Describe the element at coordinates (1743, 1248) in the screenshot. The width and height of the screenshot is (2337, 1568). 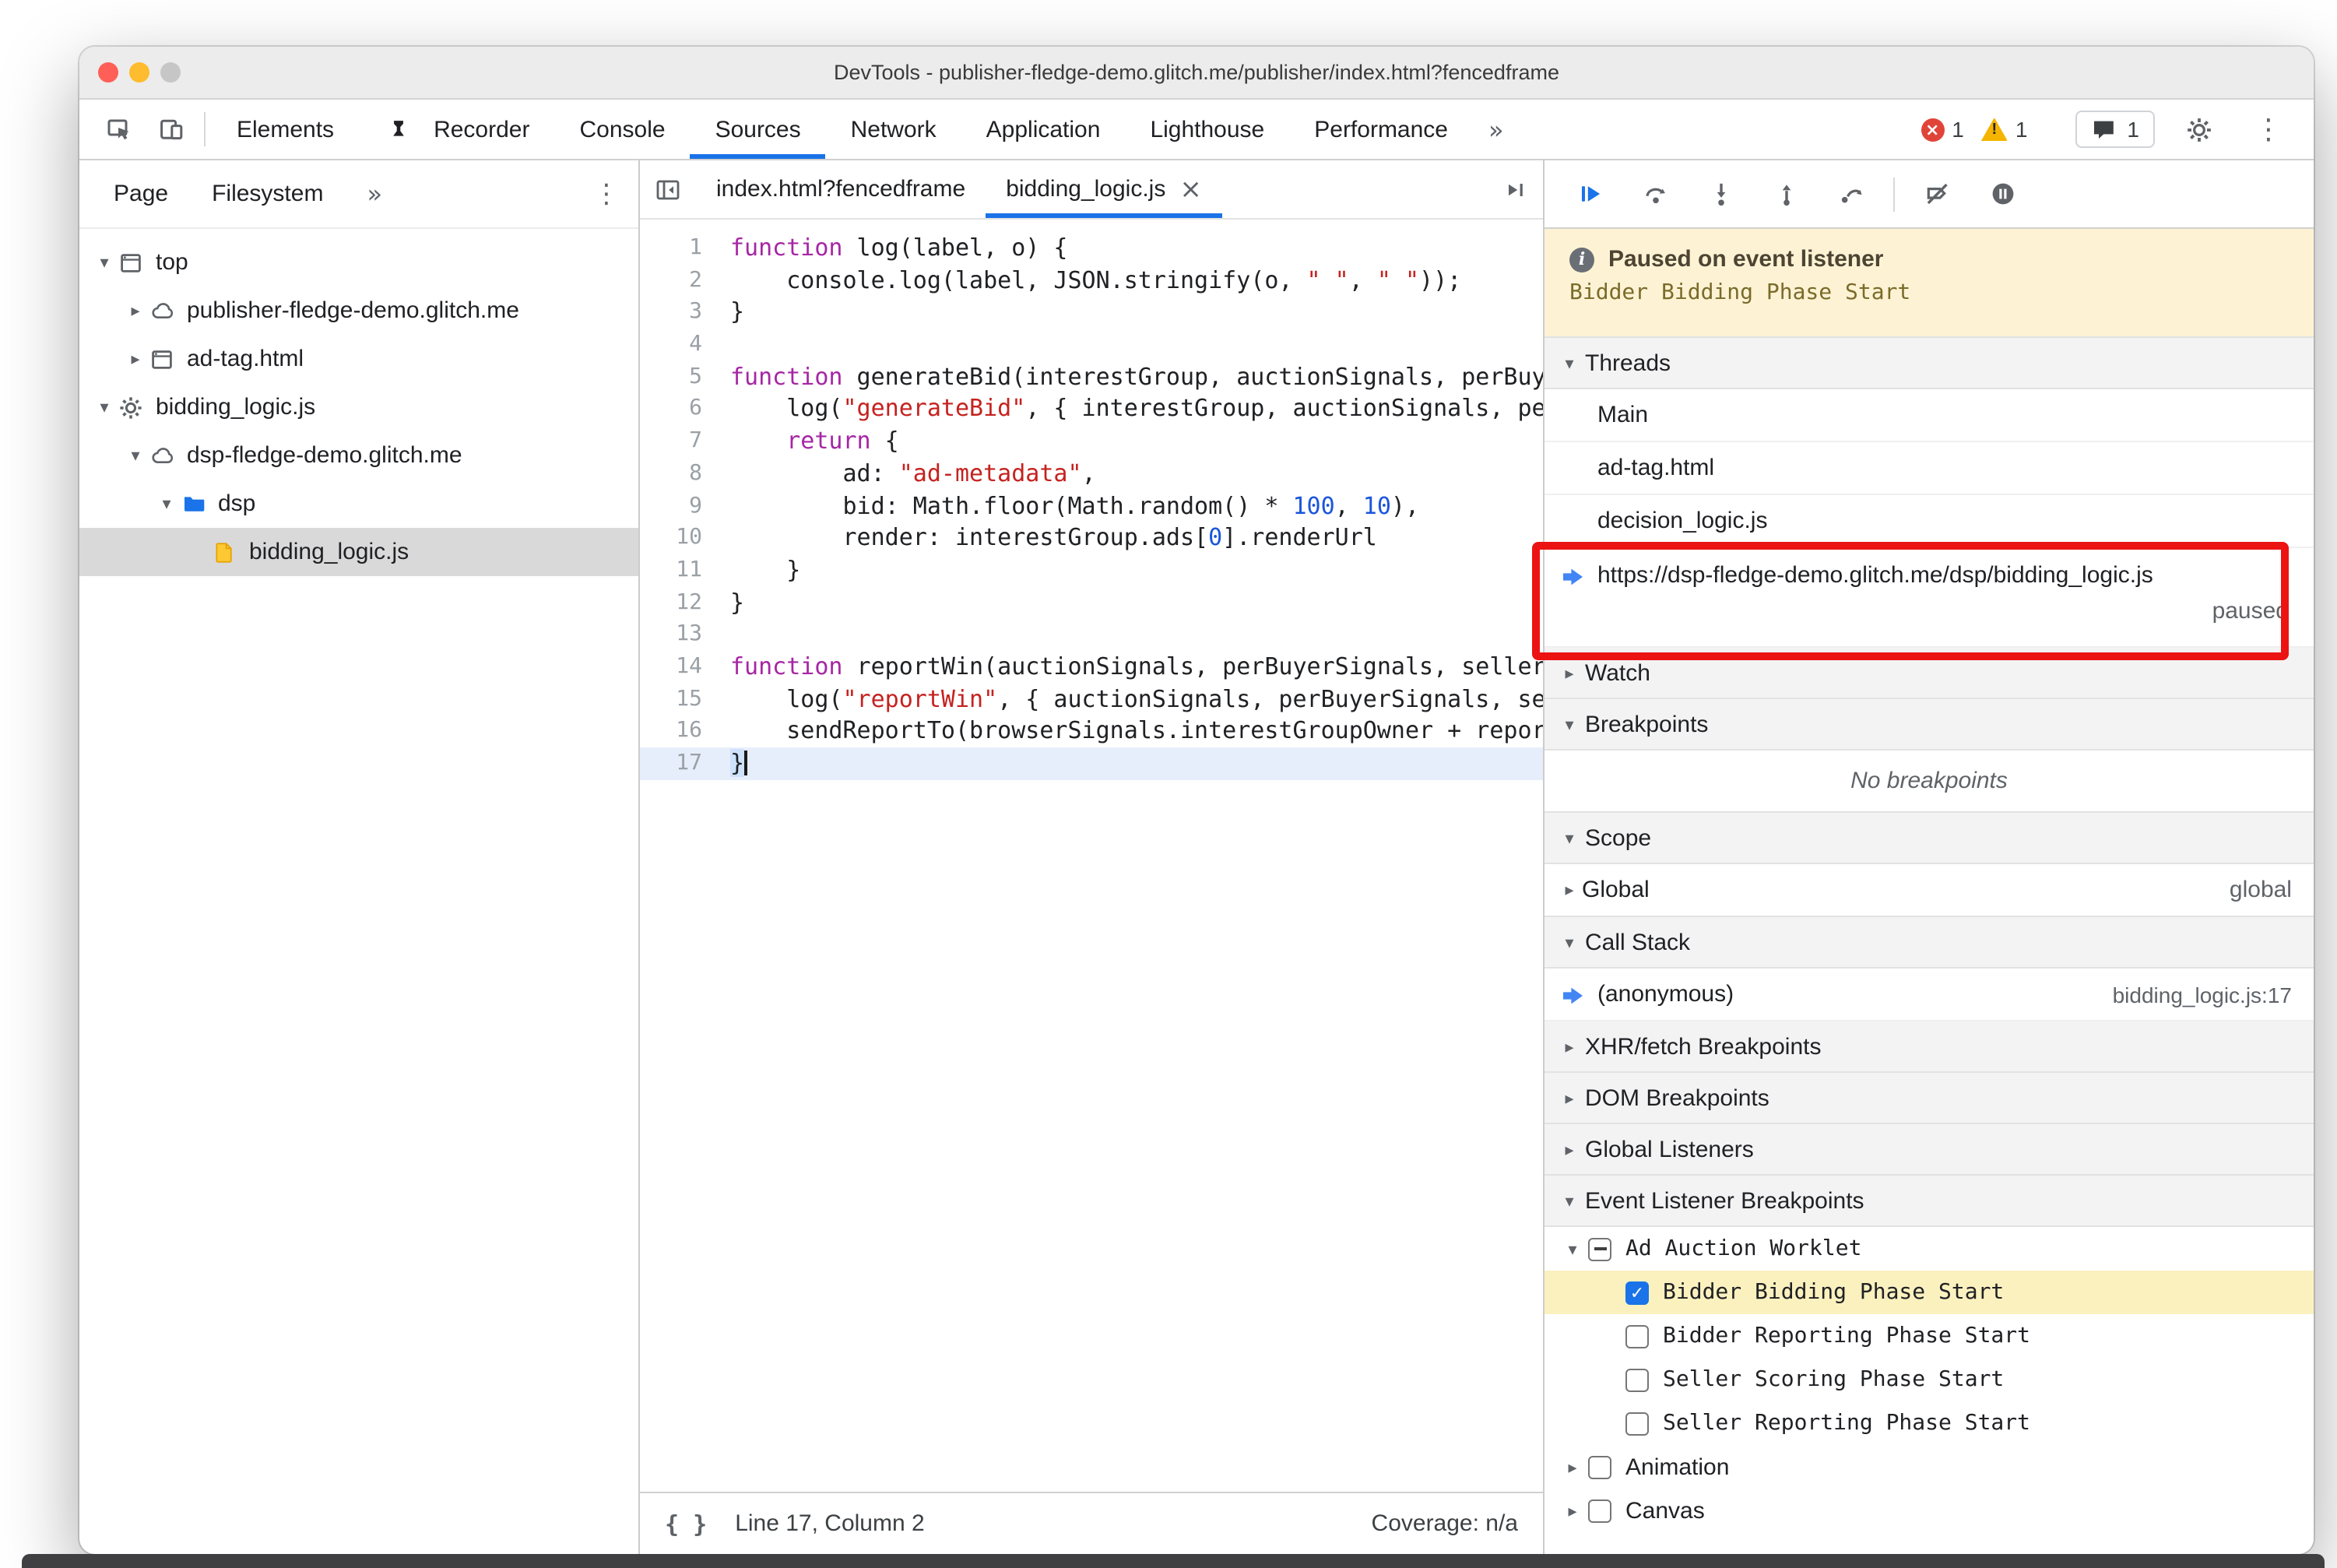
I see `elb-group-label: Ad Auction Worklet` at that location.